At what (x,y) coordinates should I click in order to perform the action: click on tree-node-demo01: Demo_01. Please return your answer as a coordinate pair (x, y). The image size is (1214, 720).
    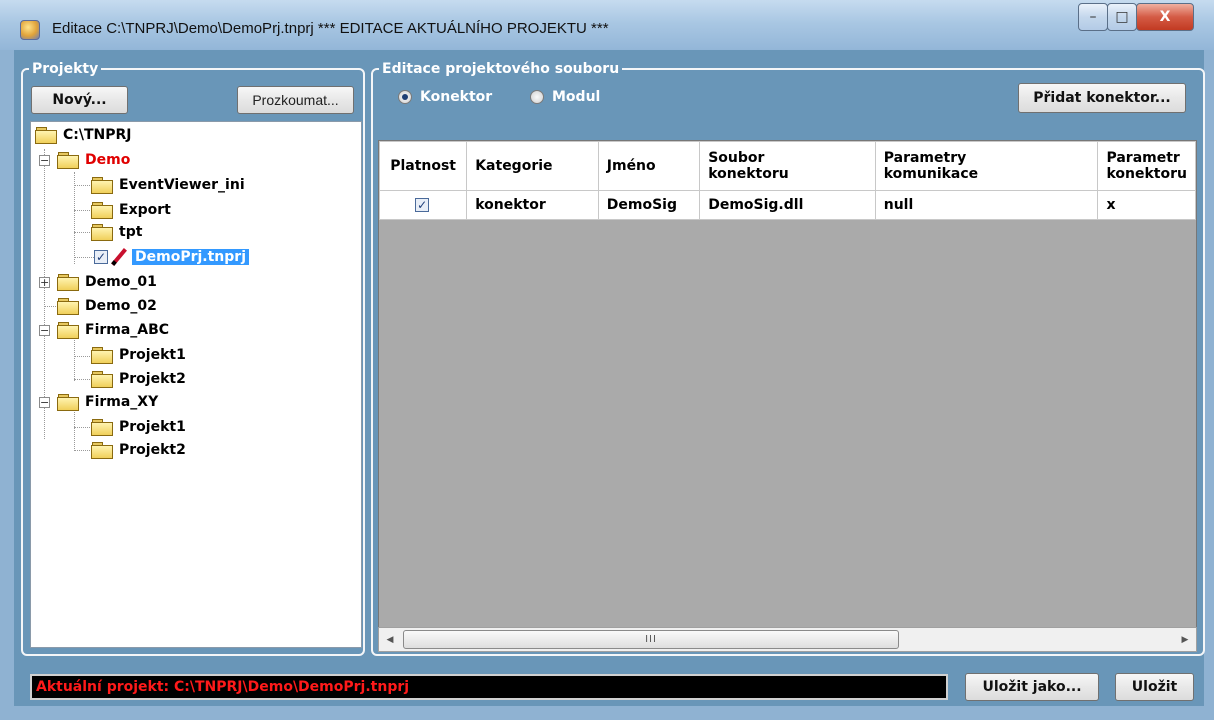
    Looking at the image, I should click on (107, 282).